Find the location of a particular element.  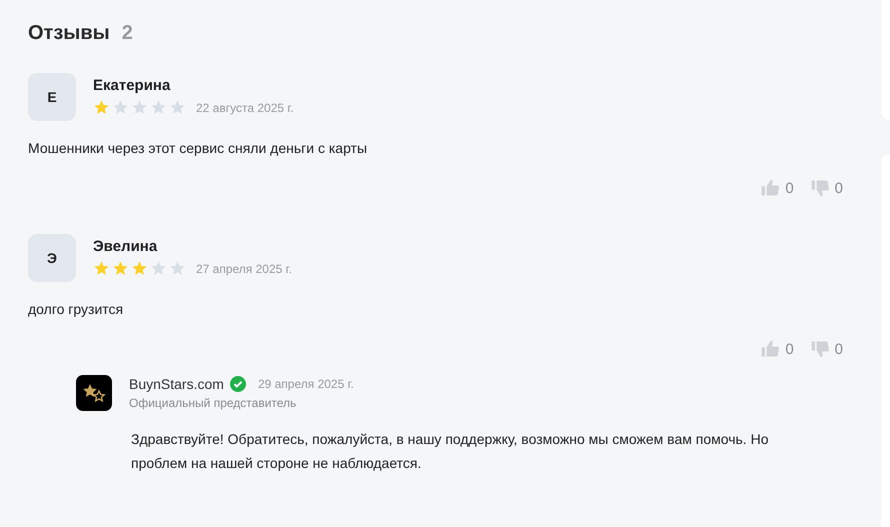

reply-date: 29 апреля 2025 г. is located at coordinates (306, 384).